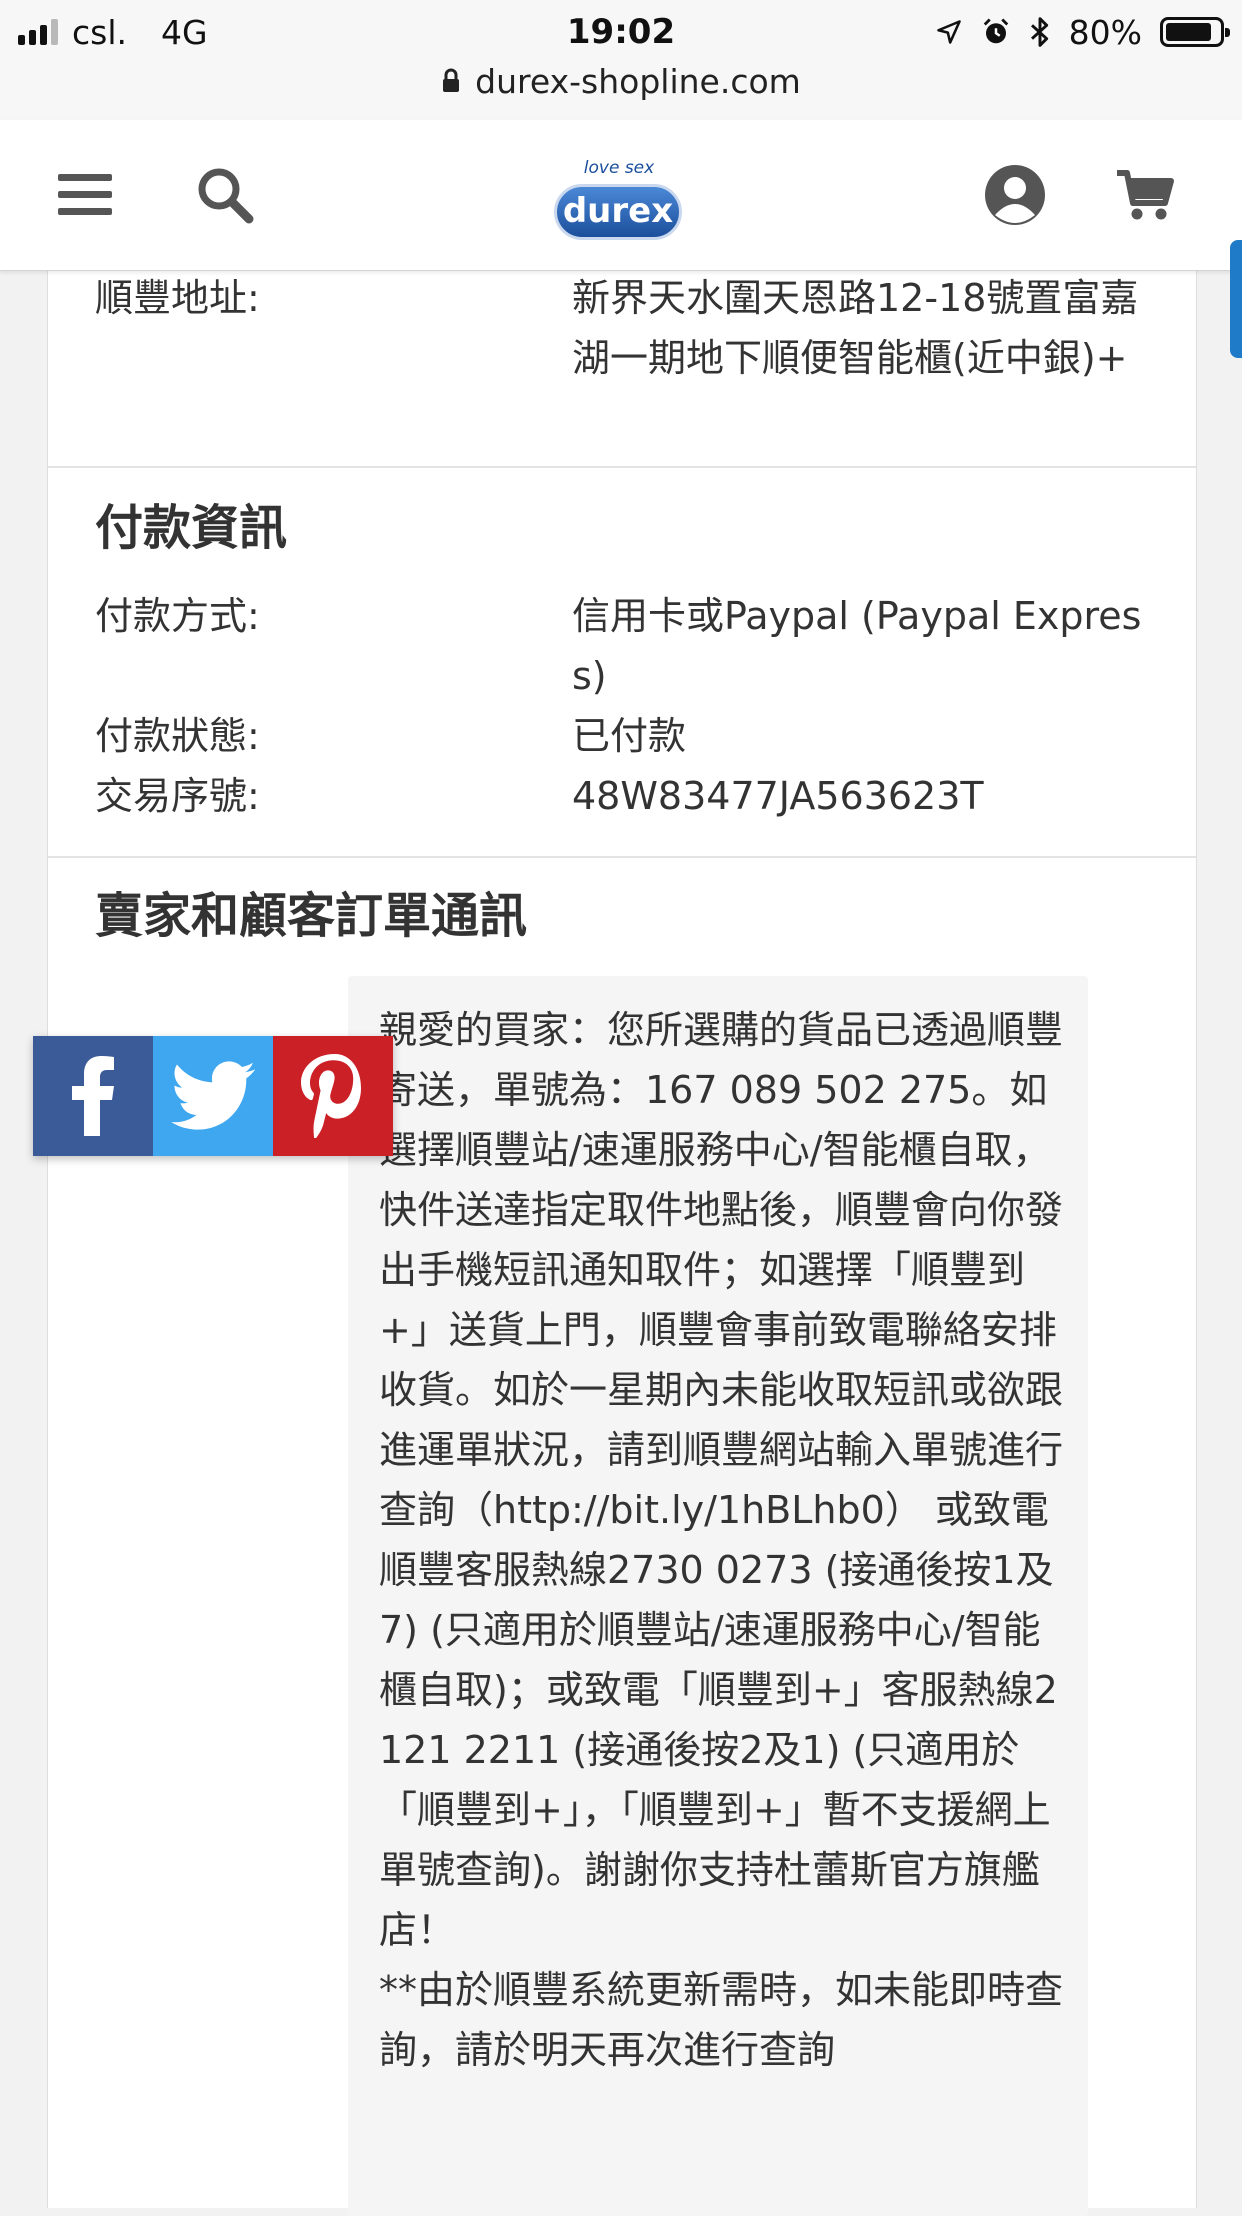  Describe the element at coordinates (177, 616) in the screenshot. I see `payment-method-label: 付款方式:` at that location.